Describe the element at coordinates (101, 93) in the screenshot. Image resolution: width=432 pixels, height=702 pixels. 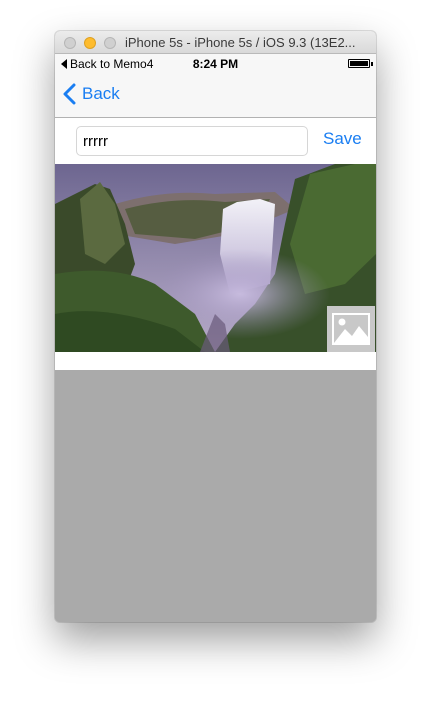
I see `back-button-label: Back` at that location.